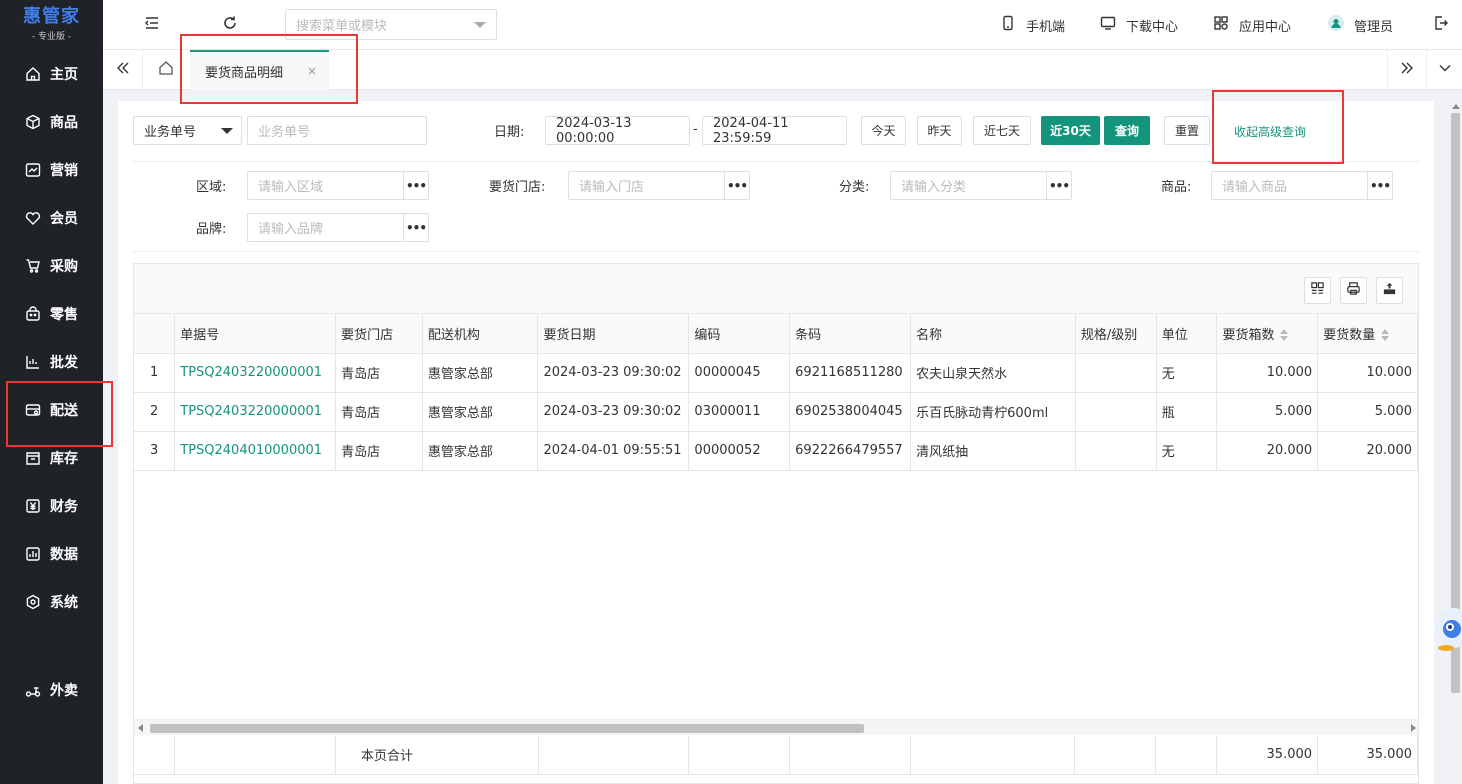  Describe the element at coordinates (883, 130) in the screenshot. I see `today-button: 今天` at that location.